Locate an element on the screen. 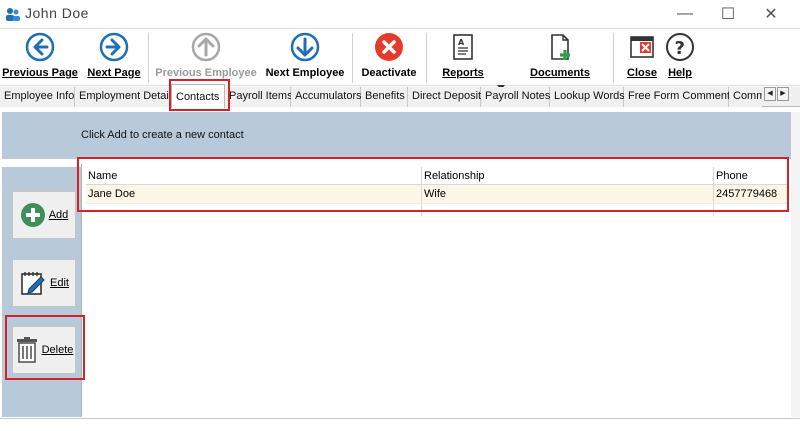 This screenshot has width=800, height=431. add-document-icon is located at coordinates (560, 47).